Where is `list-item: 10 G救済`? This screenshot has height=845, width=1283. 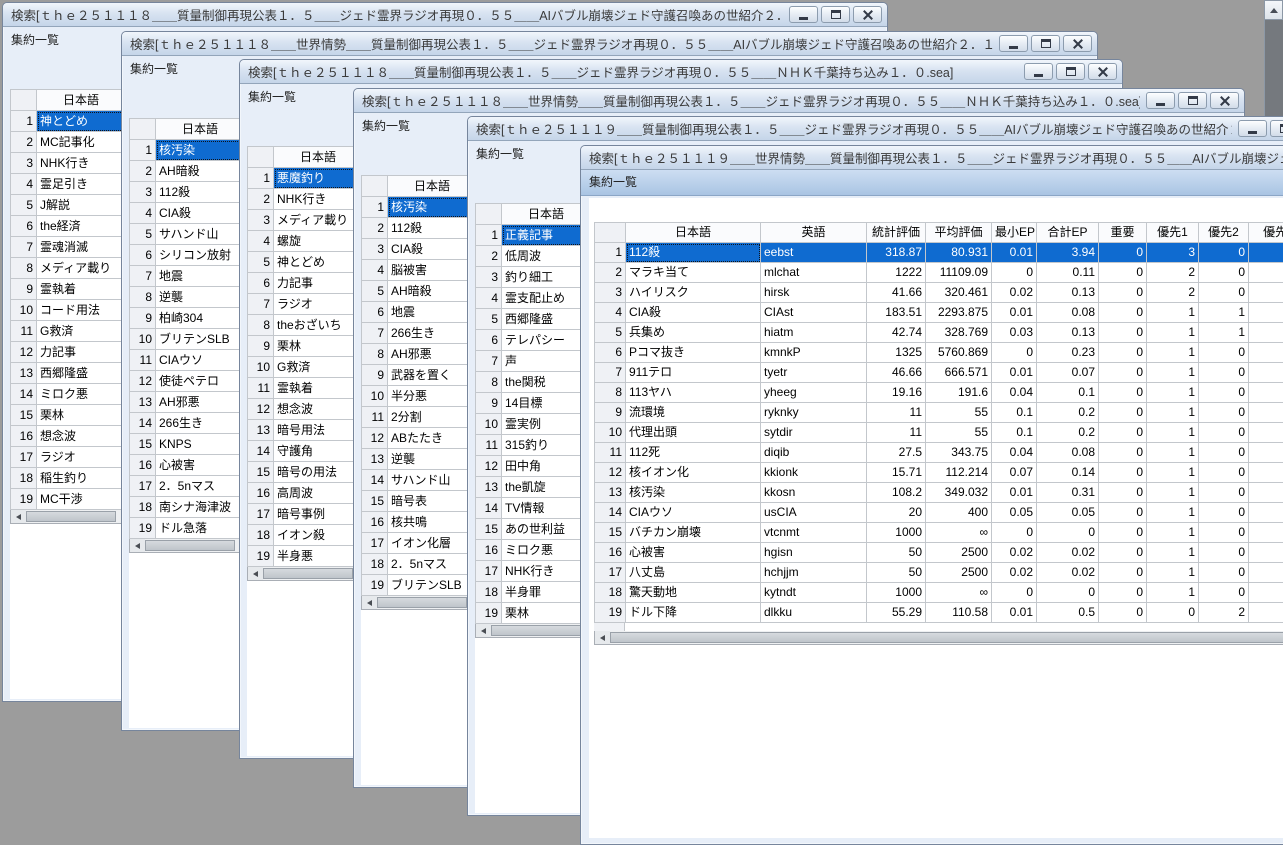 list-item: 10 G救済 is located at coordinates (305, 367).